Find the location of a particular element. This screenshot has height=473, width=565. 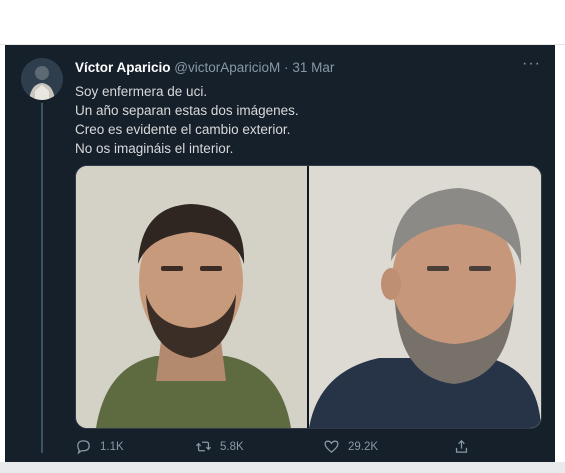

like-button: 29.2K is located at coordinates (350, 446).